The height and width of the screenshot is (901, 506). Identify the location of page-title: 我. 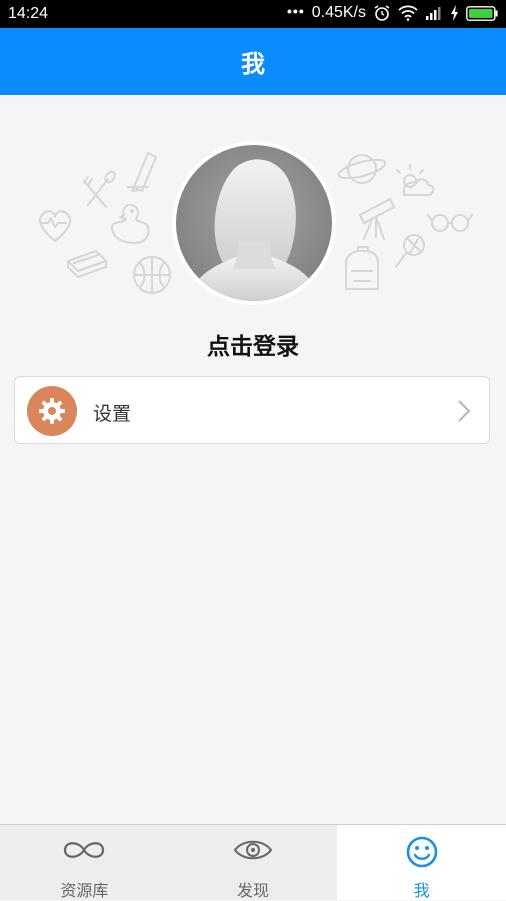
(253, 64).